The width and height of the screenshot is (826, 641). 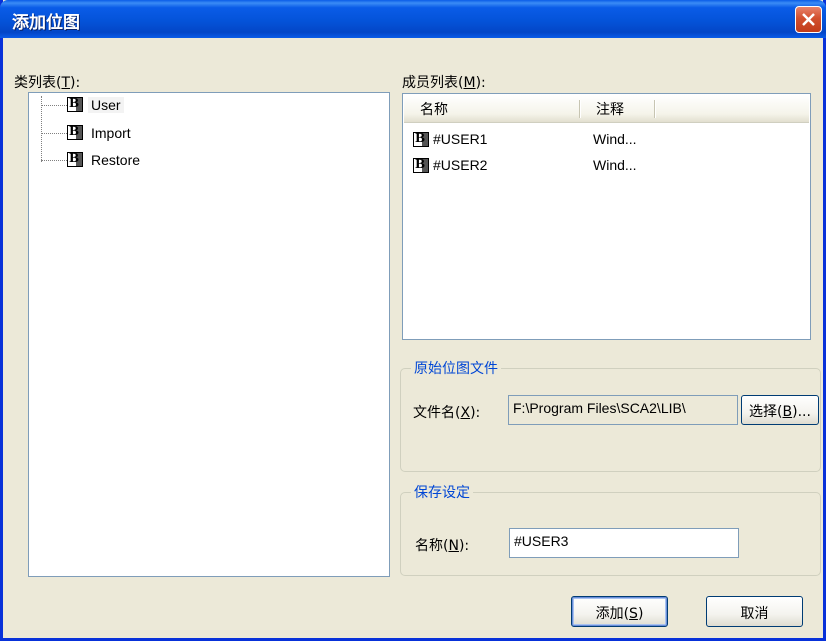 I want to click on item-name: #USER1, so click(x=460, y=139).